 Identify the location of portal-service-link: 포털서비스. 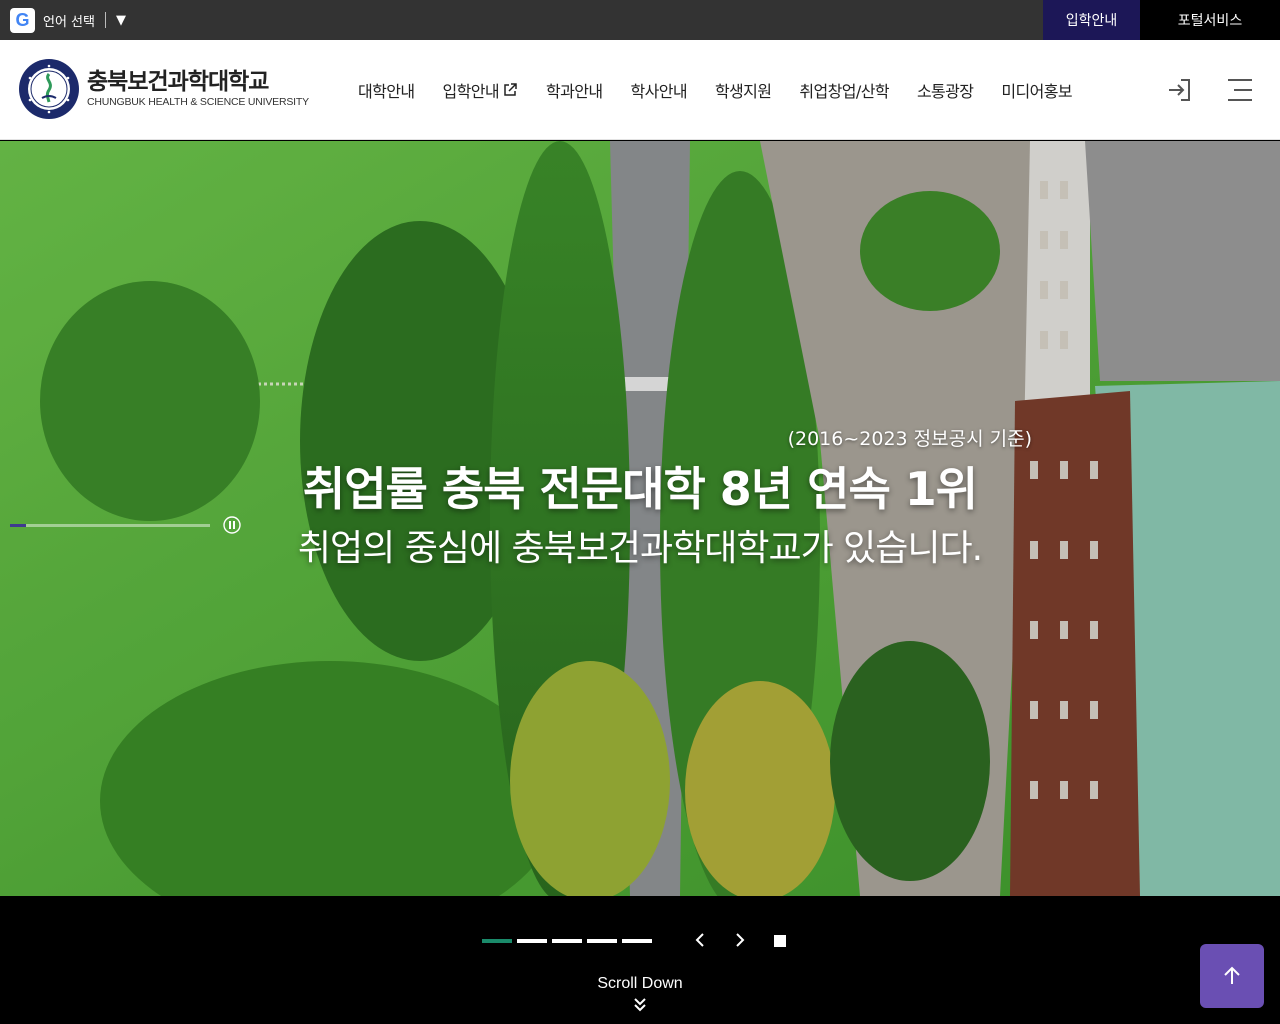
(1210, 20).